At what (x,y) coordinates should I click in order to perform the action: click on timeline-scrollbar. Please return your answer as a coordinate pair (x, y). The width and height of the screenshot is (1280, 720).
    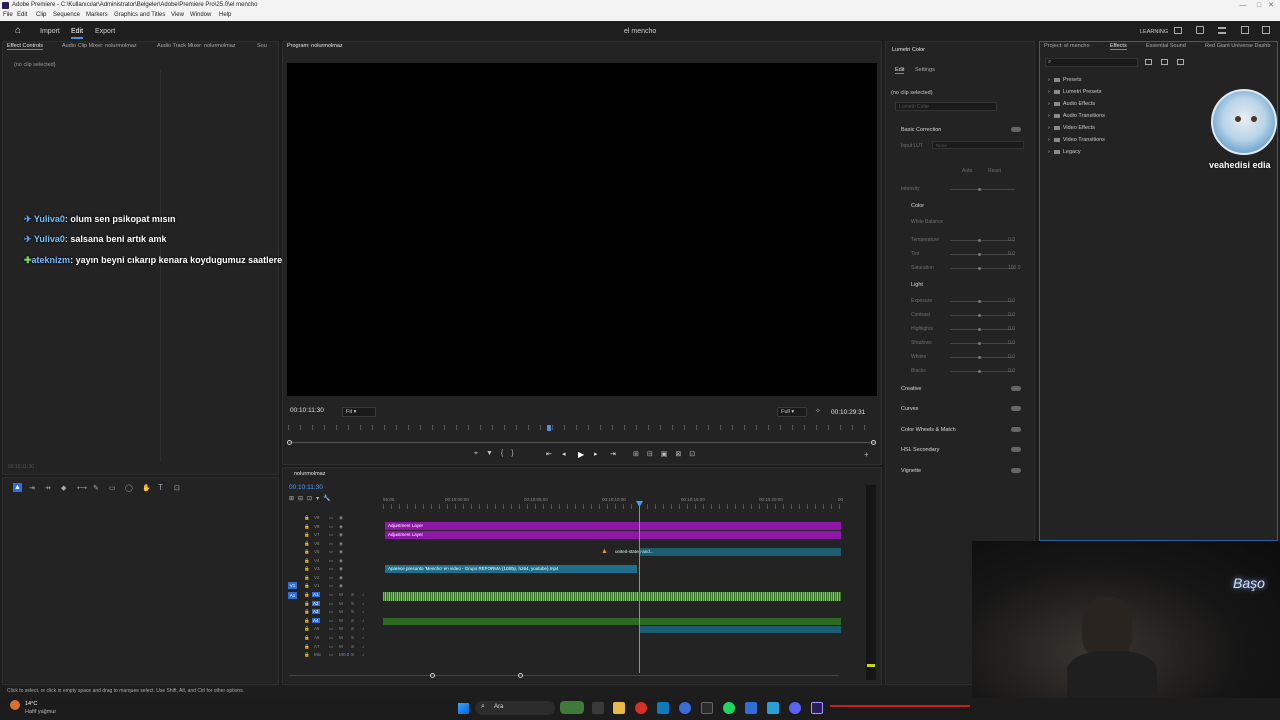
    Looking at the image, I should click on (564, 675).